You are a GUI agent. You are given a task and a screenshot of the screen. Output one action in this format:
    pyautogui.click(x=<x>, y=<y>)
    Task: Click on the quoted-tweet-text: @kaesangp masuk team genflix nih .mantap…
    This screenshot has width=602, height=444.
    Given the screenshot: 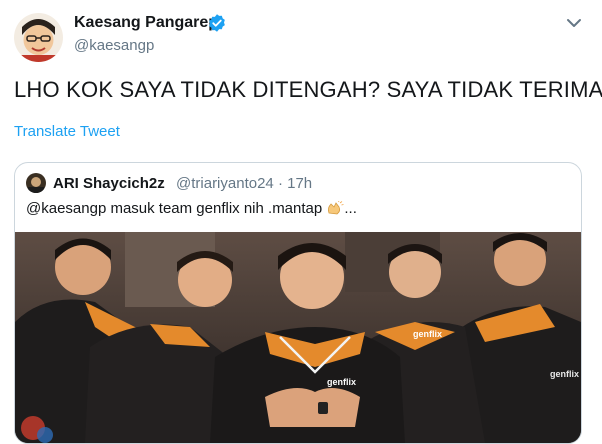 What is the action you would take?
    pyautogui.click(x=191, y=208)
    